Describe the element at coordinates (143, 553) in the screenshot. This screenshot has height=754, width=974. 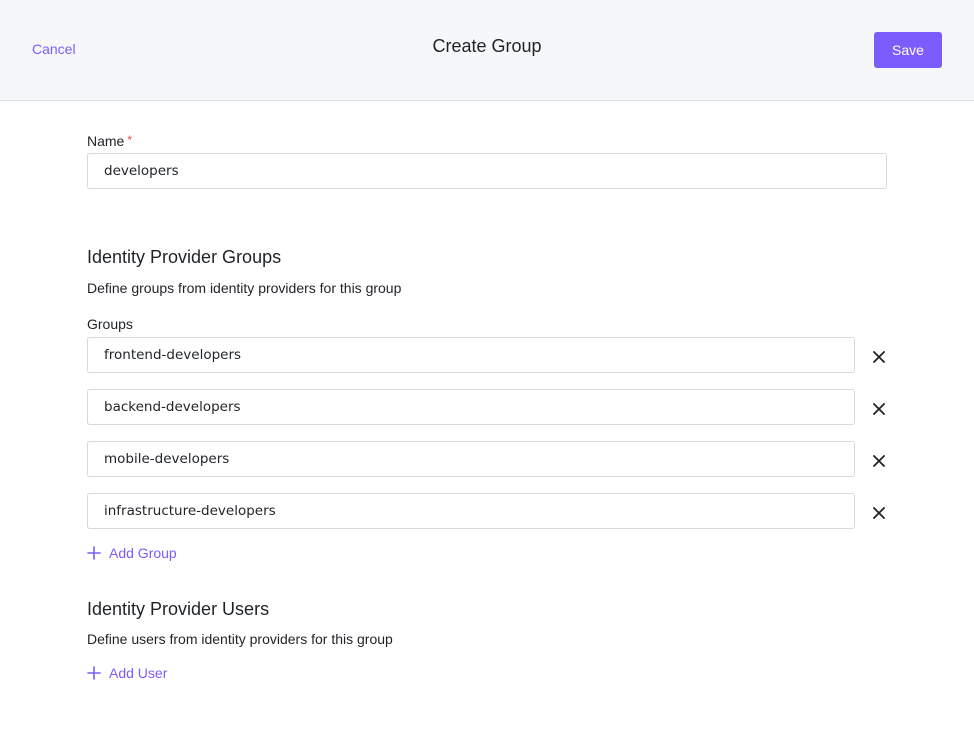
I see `add-group-label: Add Group` at that location.